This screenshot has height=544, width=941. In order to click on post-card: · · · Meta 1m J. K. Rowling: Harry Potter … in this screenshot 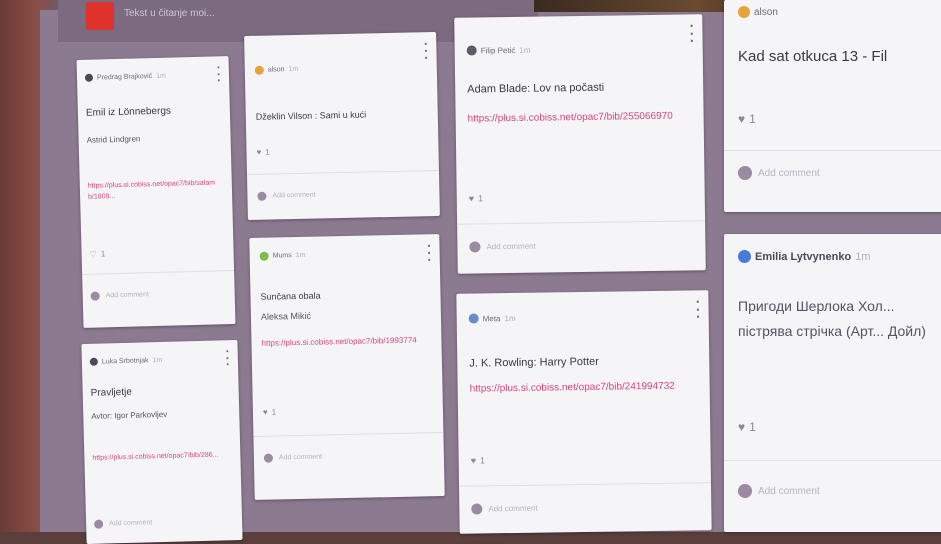, I will do `click(584, 412)`.